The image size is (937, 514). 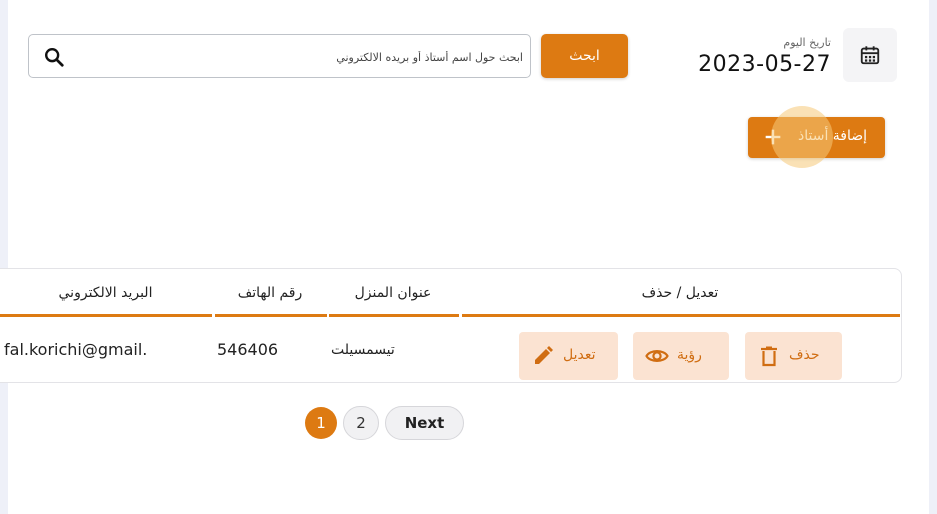 I want to click on right-edge-panel, so click(x=933, y=257).